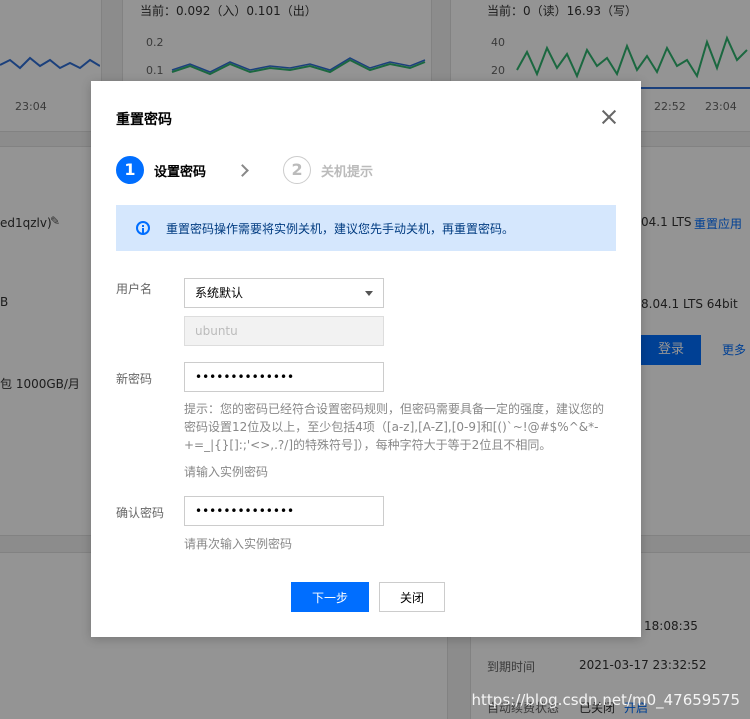 Image resolution: width=750 pixels, height=719 pixels. Describe the element at coordinates (369, 293) in the screenshot. I see `caret-down-icon` at that location.